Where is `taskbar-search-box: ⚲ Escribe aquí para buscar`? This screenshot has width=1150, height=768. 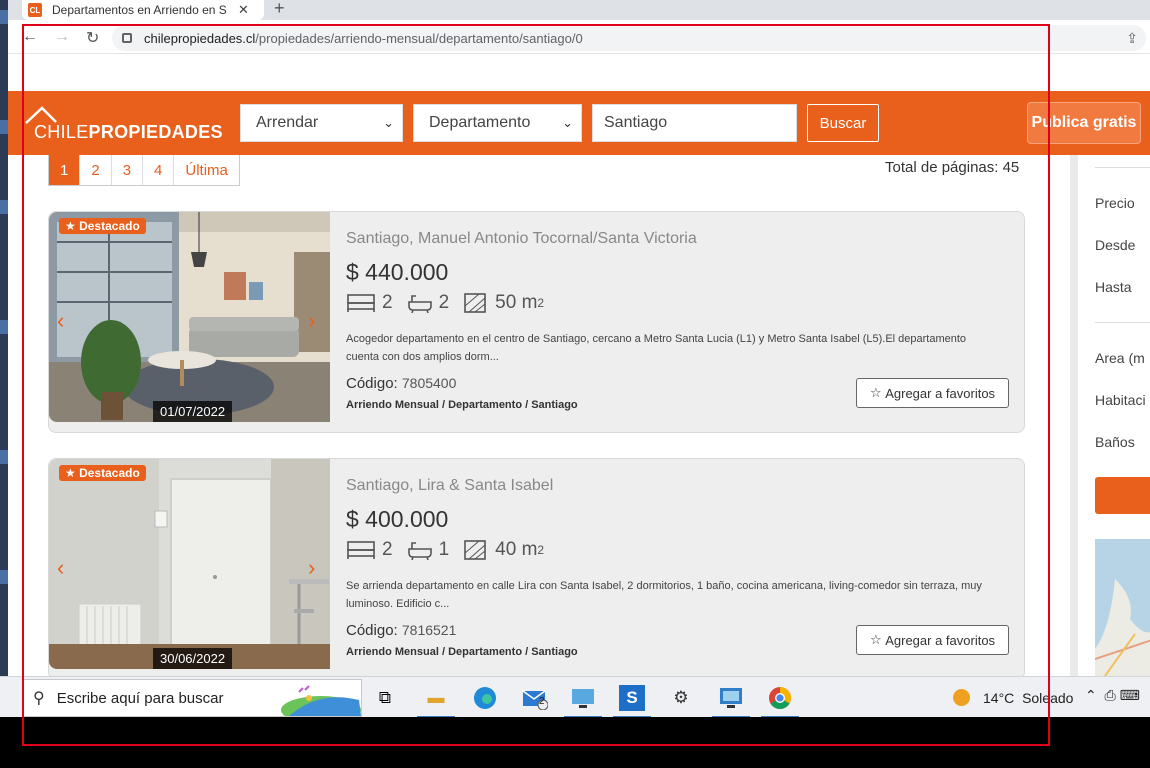 taskbar-search-box: ⚲ Escribe aquí para buscar is located at coordinates (192, 698).